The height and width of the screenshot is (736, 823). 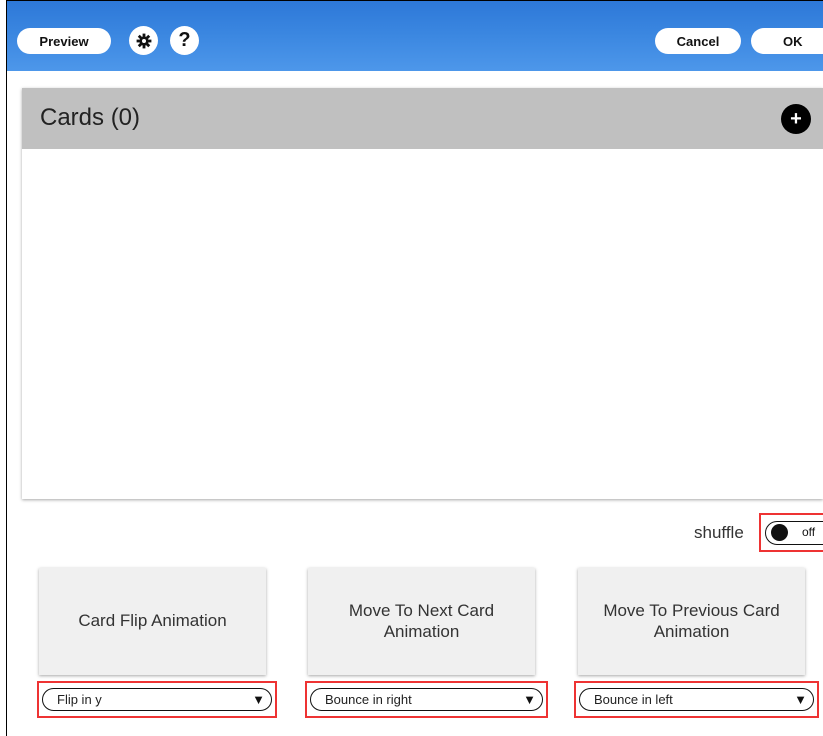 I want to click on flip-select-highlight: Flip in y ▼, so click(x=157, y=699).